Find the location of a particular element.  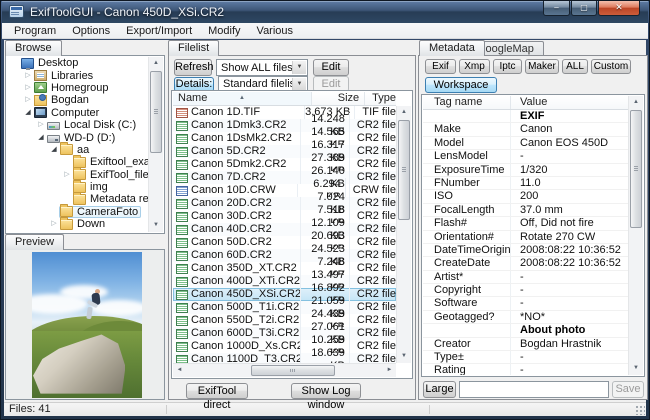

file-row: Canon 20D.CR2 7.024 KB CR2 file is located at coordinates (284, 203).